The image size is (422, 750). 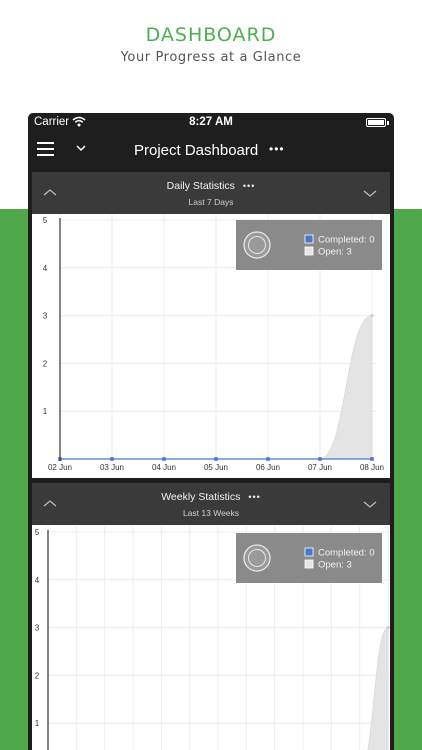 I want to click on x-tick-label: 02 Jun, so click(x=60, y=467).